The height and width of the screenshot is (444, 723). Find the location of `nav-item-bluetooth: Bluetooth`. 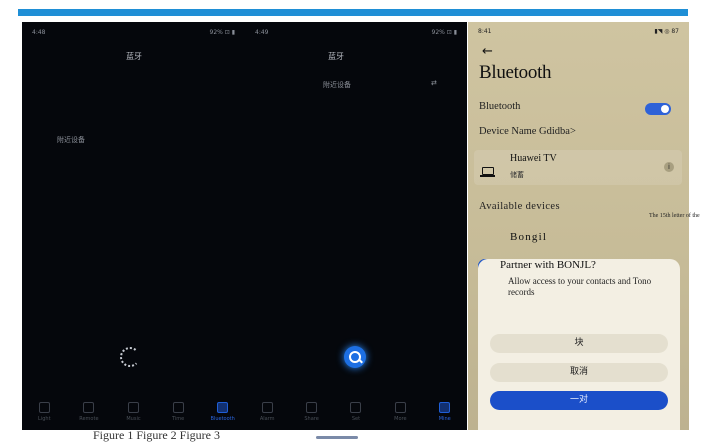

nav-item-bluetooth: Bluetooth is located at coordinates (222, 412).